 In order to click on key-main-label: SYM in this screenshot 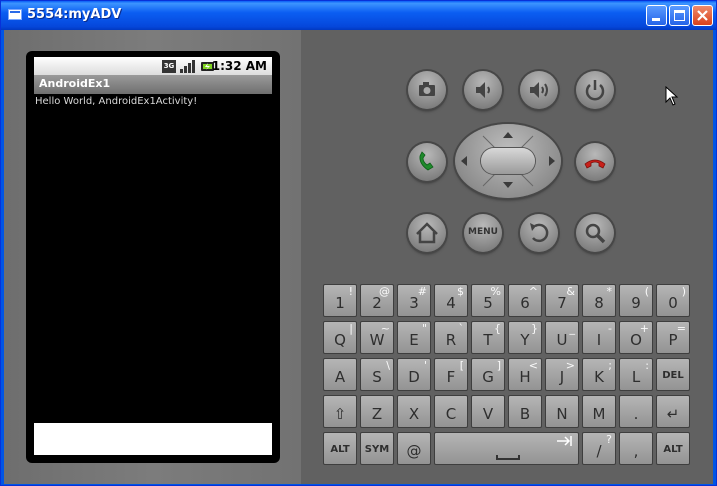, I will do `click(377, 449)`.